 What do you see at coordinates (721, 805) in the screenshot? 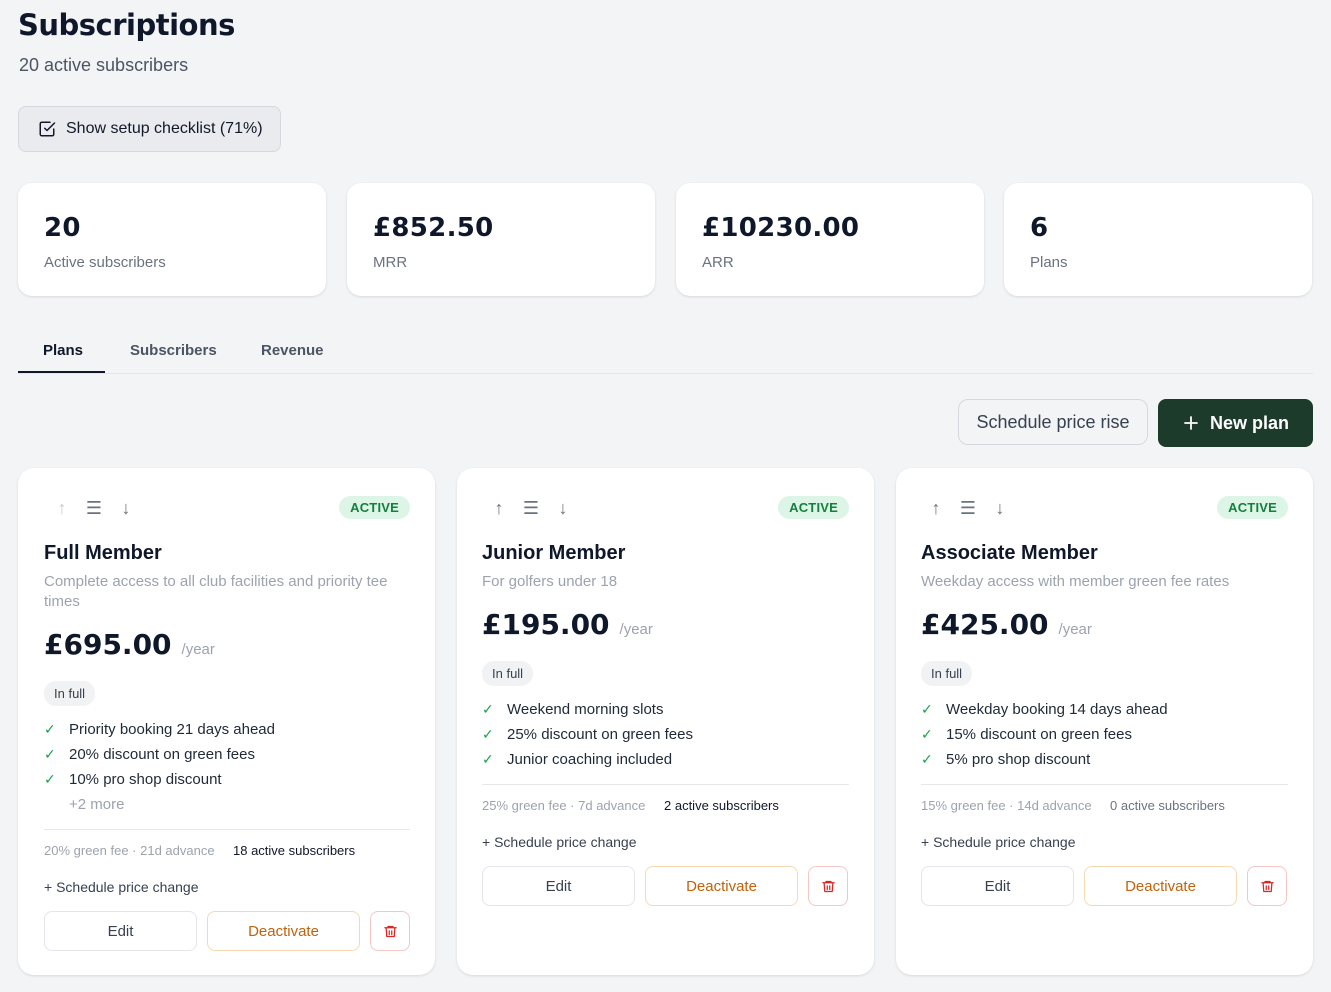
I see `subscriber-count: 2 active subscribers` at bounding box center [721, 805].